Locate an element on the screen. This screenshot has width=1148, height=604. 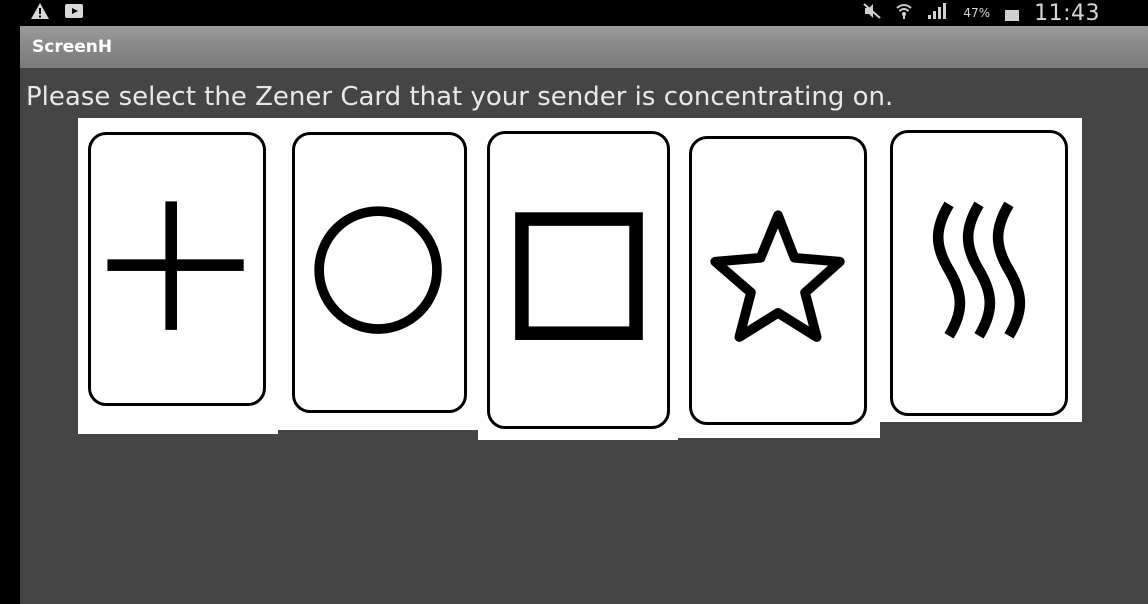
star-icon is located at coordinates (777, 276).